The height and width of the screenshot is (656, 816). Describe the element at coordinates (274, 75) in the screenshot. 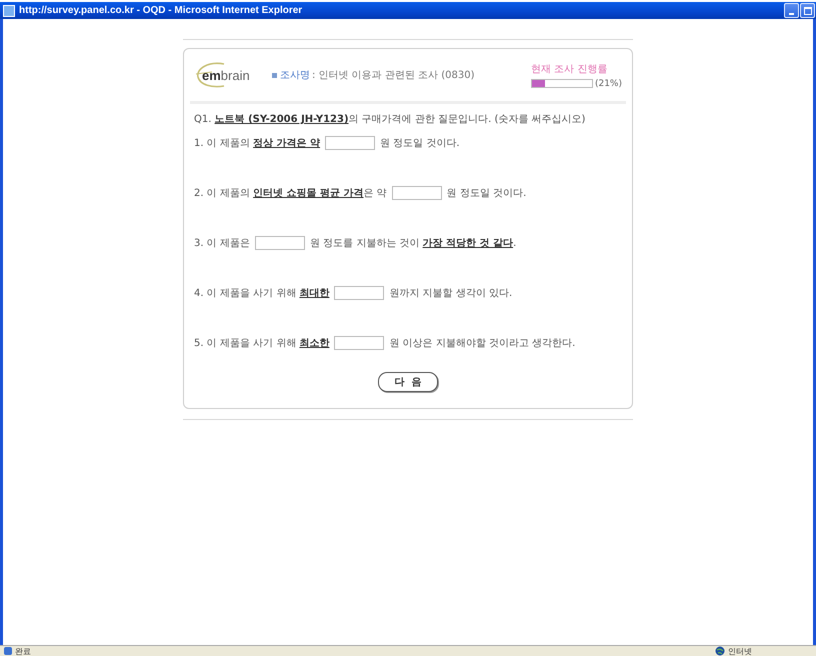

I see `bullet-icon` at that location.